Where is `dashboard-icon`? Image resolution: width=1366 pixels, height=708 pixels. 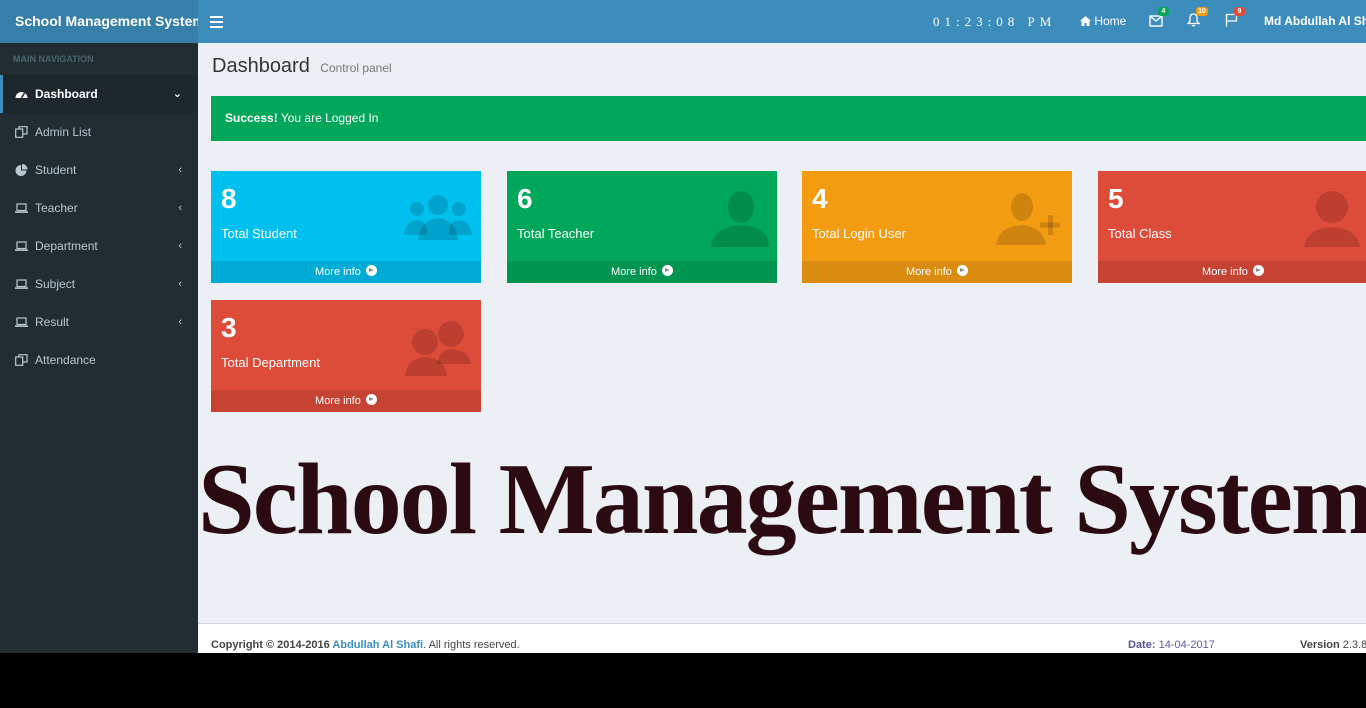
dashboard-icon is located at coordinates (21, 95).